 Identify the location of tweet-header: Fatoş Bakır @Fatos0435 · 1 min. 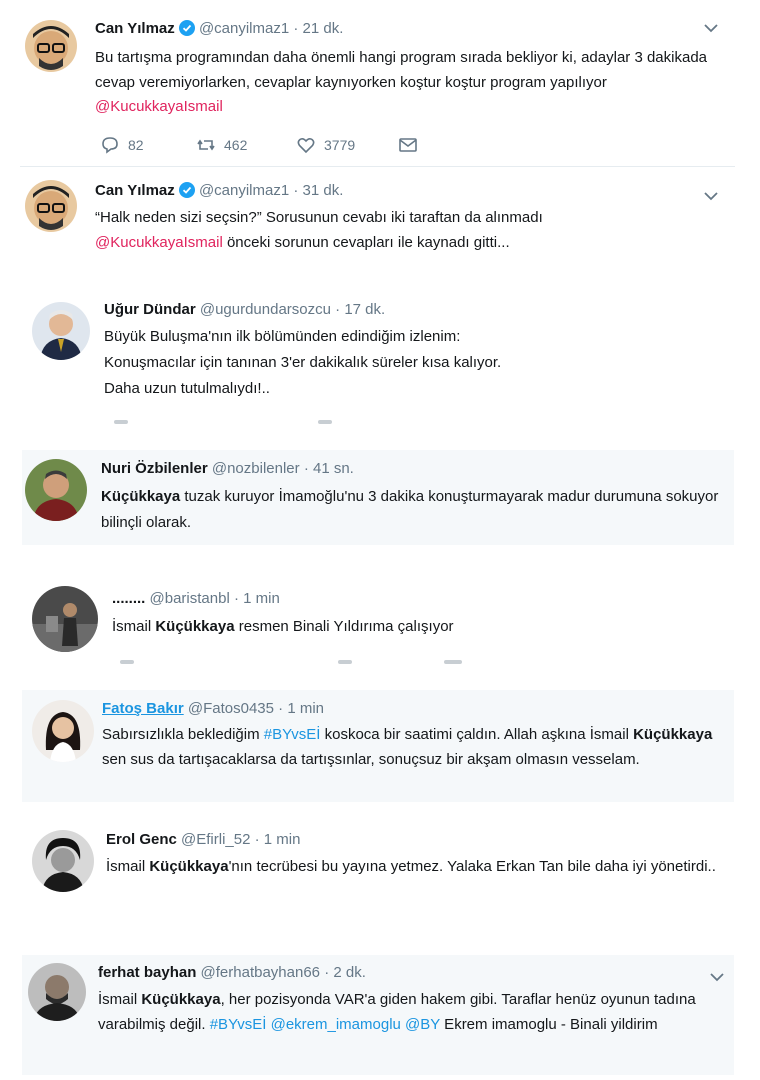
(213, 708).